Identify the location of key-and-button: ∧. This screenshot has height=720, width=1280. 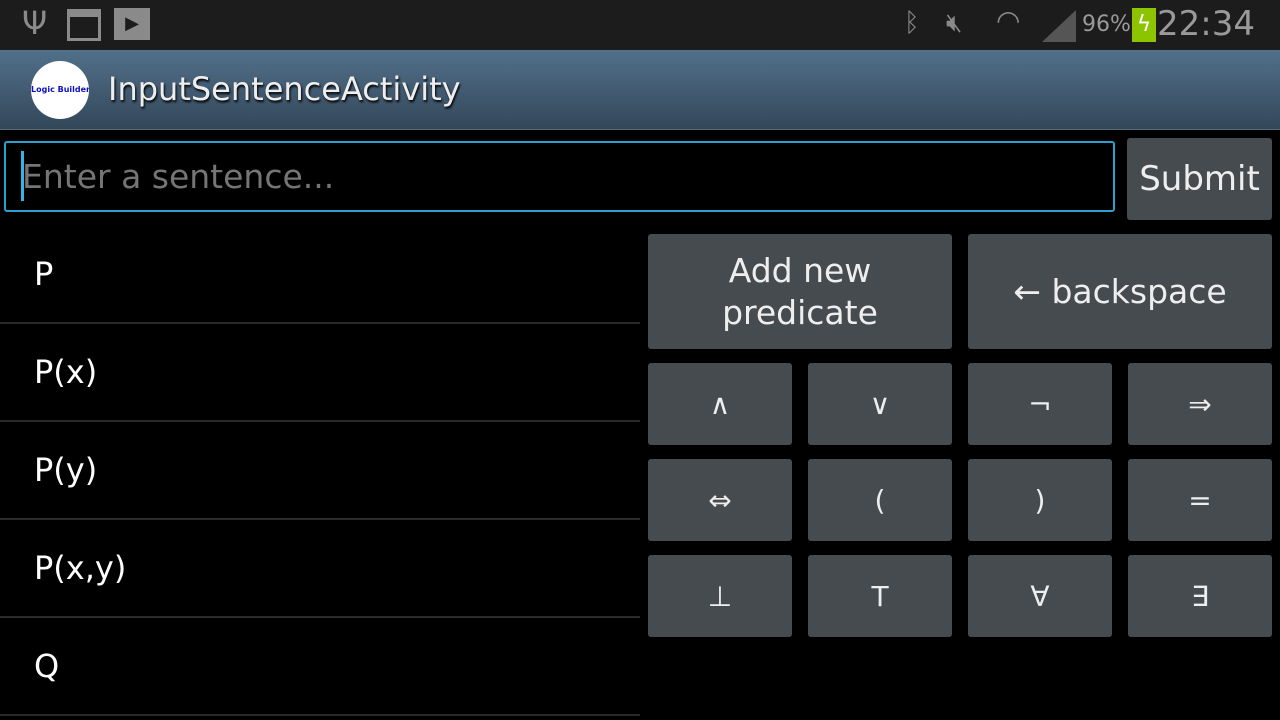
(720, 404).